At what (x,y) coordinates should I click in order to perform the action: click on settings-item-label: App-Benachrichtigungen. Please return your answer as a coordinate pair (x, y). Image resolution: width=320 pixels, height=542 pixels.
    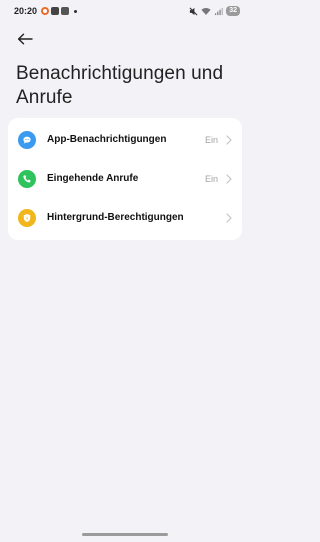
    Looking at the image, I should click on (107, 139).